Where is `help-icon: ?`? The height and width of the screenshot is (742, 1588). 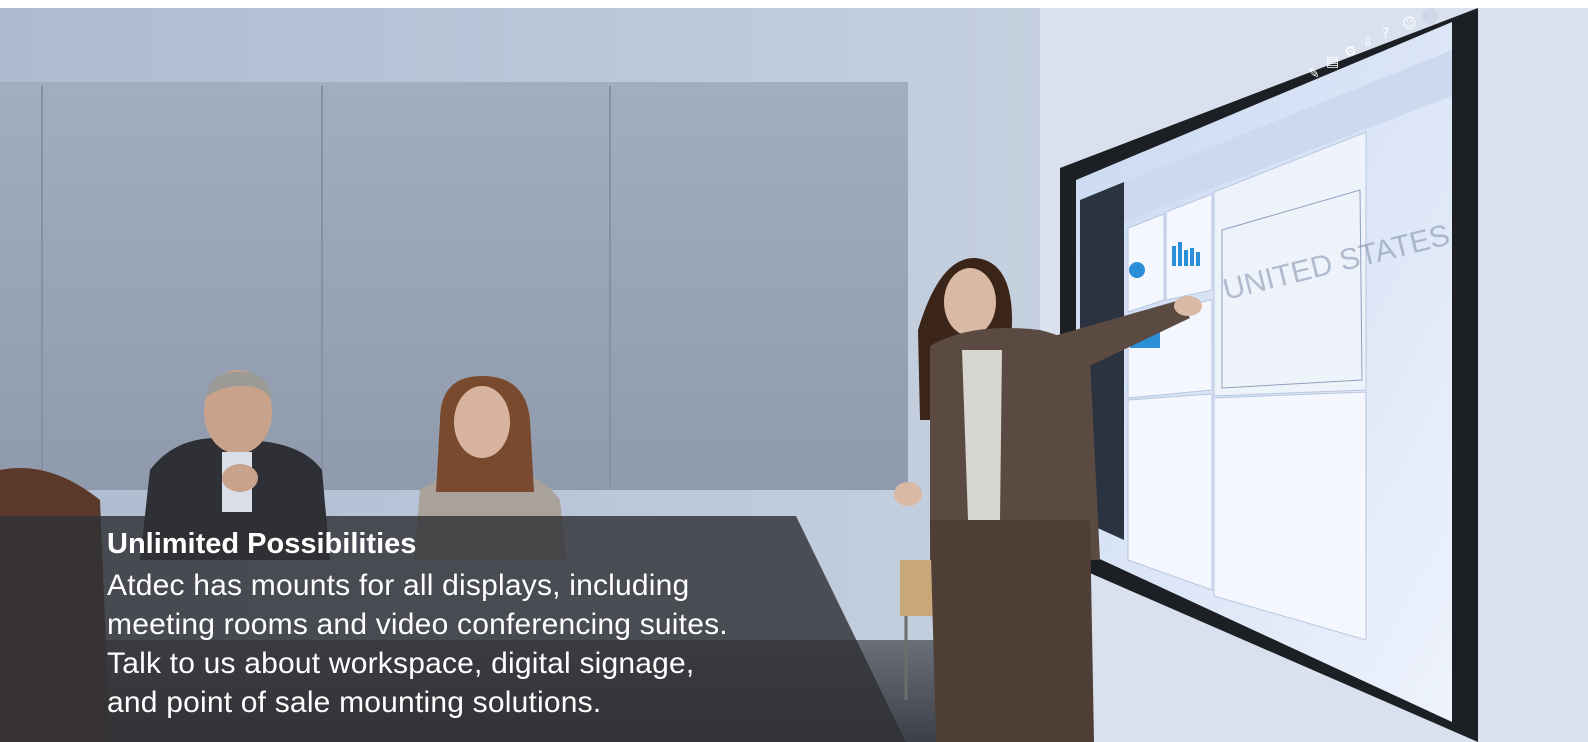
help-icon: ? is located at coordinates (1385, 34).